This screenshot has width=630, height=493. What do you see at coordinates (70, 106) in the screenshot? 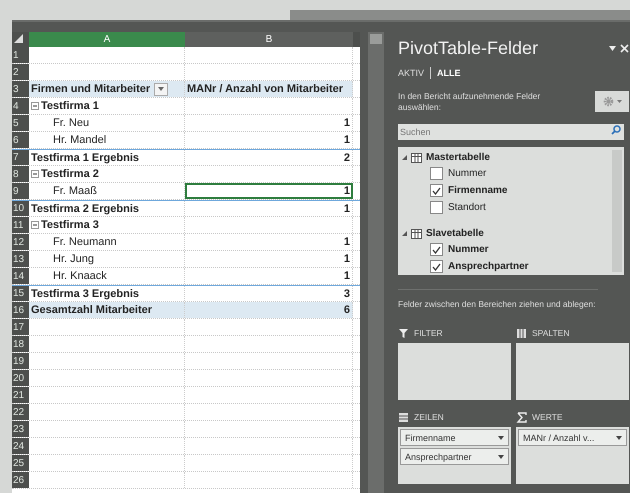
I see `group-label: Testfirma 1` at bounding box center [70, 106].